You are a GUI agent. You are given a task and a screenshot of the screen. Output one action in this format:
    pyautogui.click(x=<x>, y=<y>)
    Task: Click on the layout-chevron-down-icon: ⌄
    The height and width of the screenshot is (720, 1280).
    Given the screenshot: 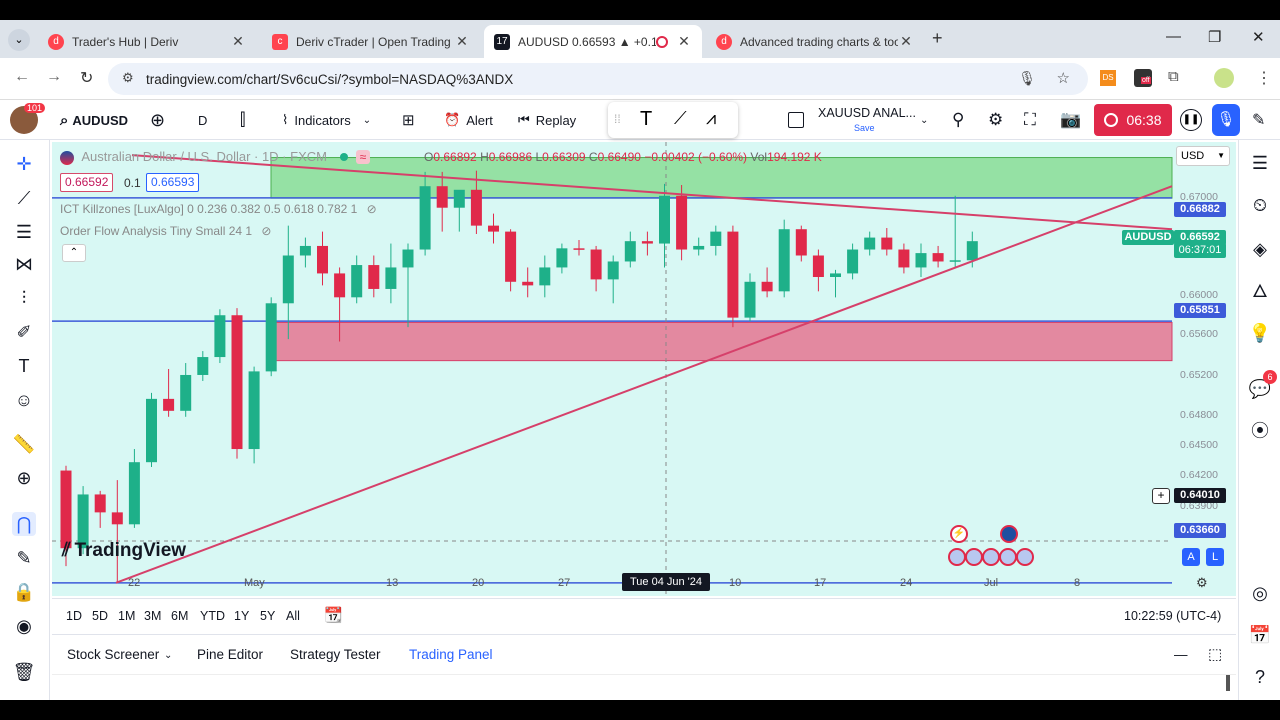 What is the action you would take?
    pyautogui.click(x=924, y=120)
    